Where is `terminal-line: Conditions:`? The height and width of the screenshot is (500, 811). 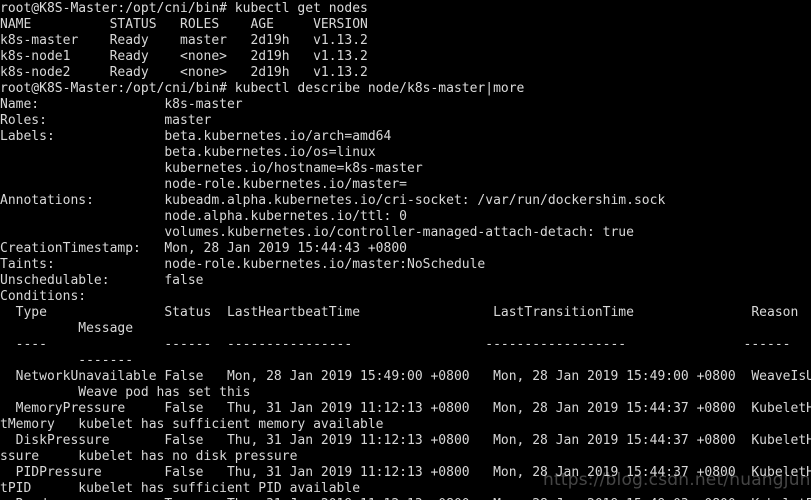 terminal-line: Conditions: is located at coordinates (43, 296).